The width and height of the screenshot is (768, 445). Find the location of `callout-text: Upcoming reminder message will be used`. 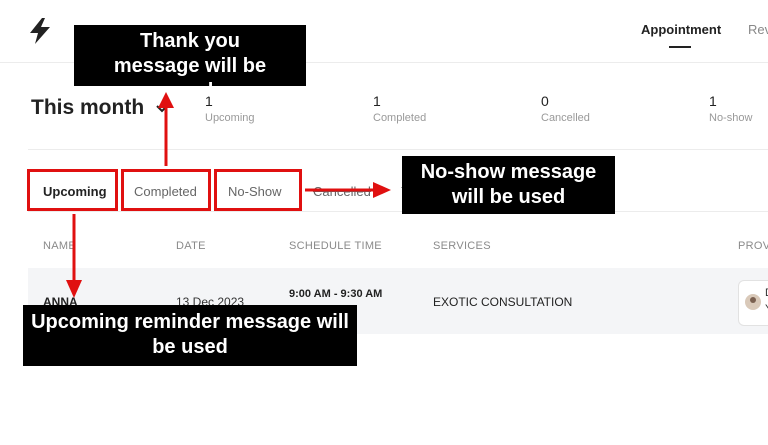

callout-text: Upcoming reminder message will be used is located at coordinates (190, 334).